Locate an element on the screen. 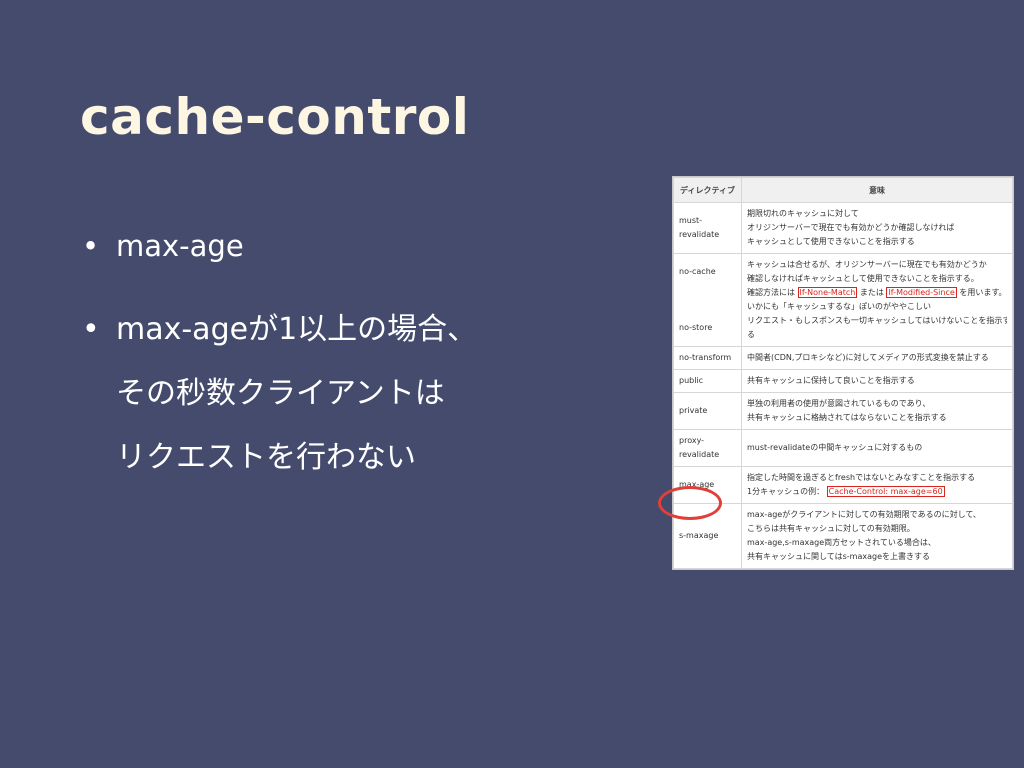 This screenshot has width=1024, height=768. bullet-max-age: max-age is located at coordinates (352, 246).